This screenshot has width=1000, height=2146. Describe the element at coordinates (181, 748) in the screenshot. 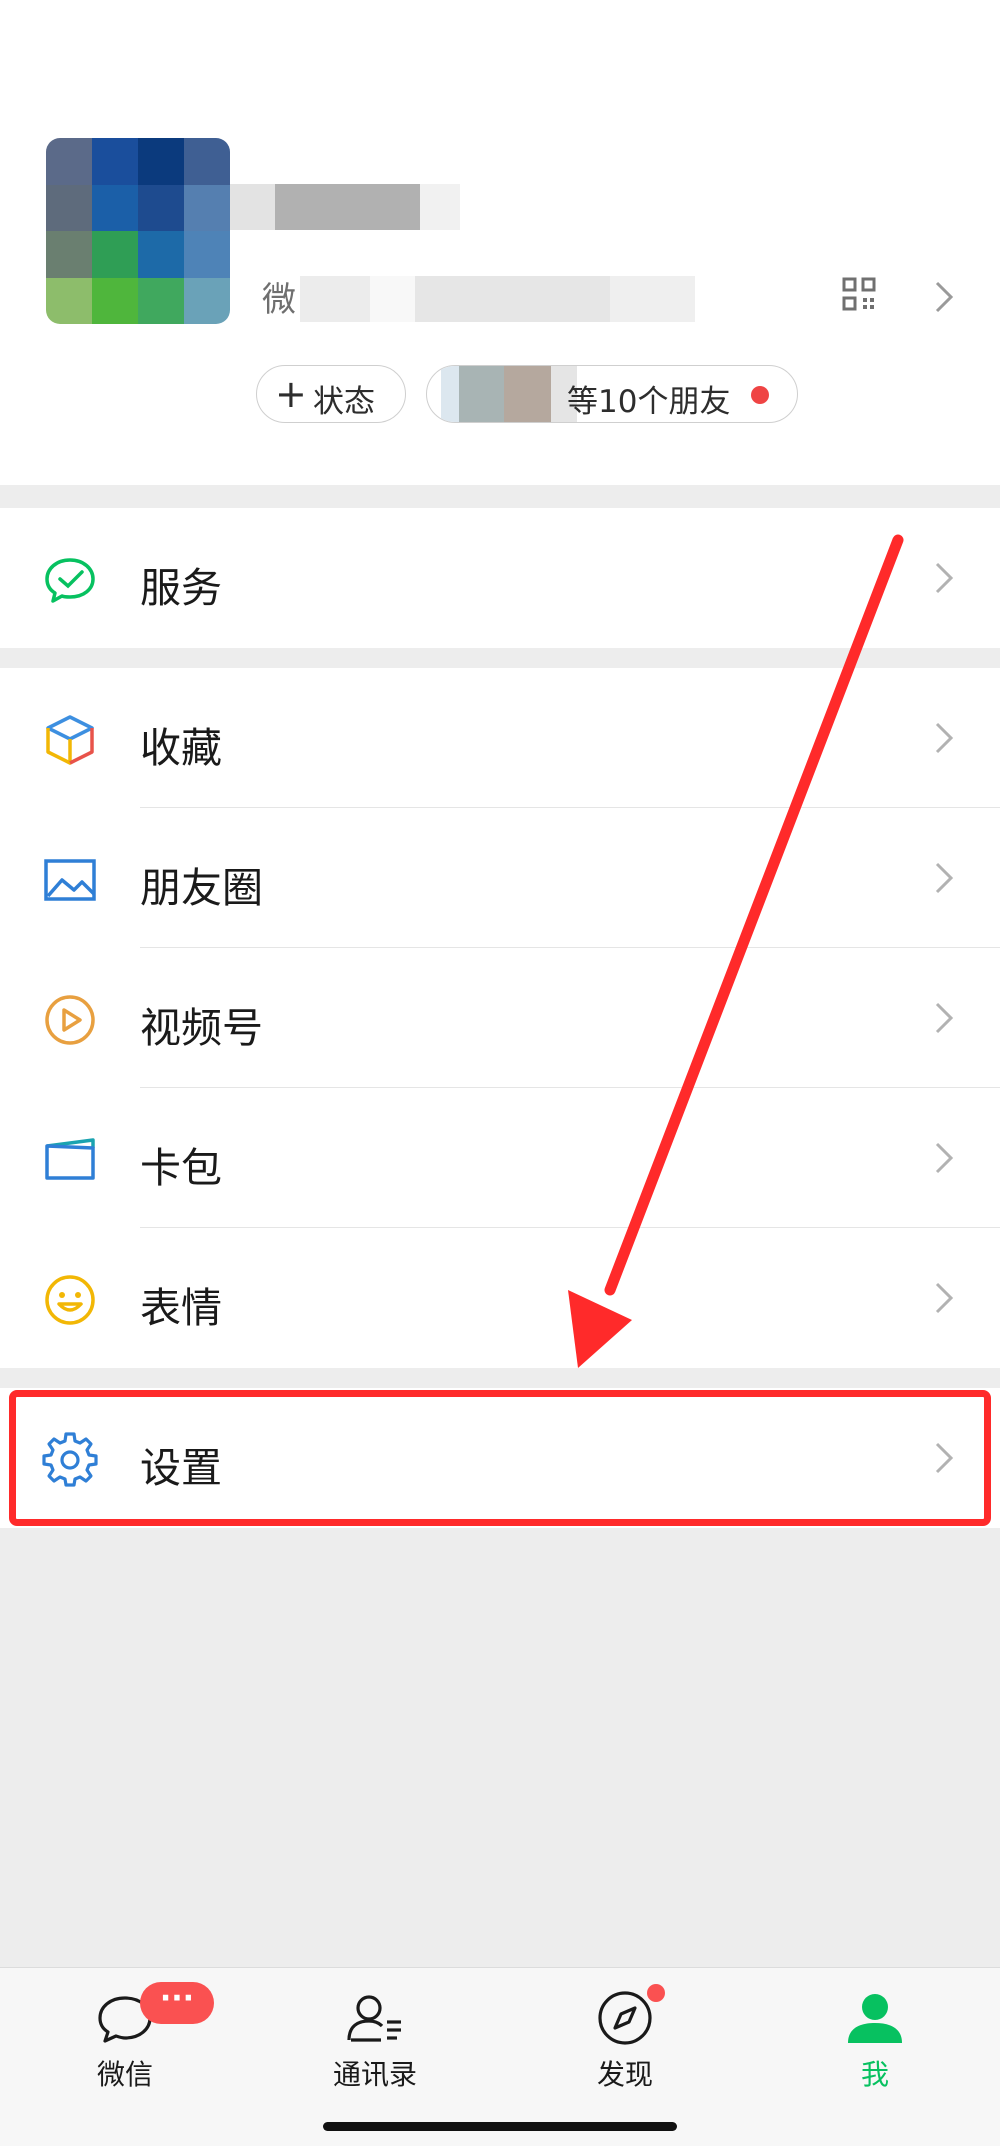

I see `menu-item-label: 收藏` at that location.